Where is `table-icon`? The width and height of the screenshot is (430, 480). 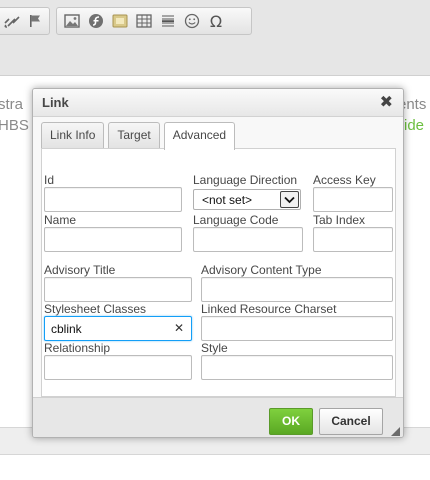 table-icon is located at coordinates (144, 21).